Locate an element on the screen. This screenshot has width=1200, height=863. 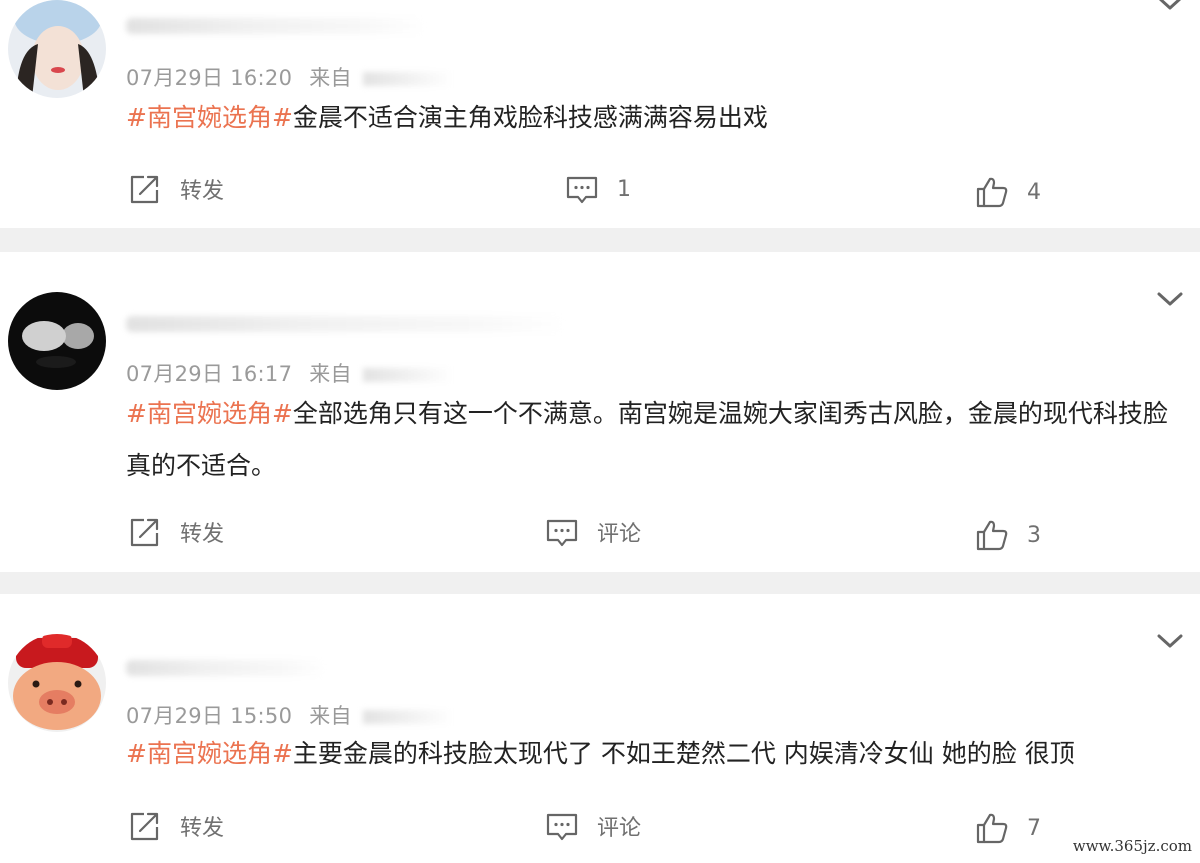
like-count: 4 is located at coordinates (1034, 192).